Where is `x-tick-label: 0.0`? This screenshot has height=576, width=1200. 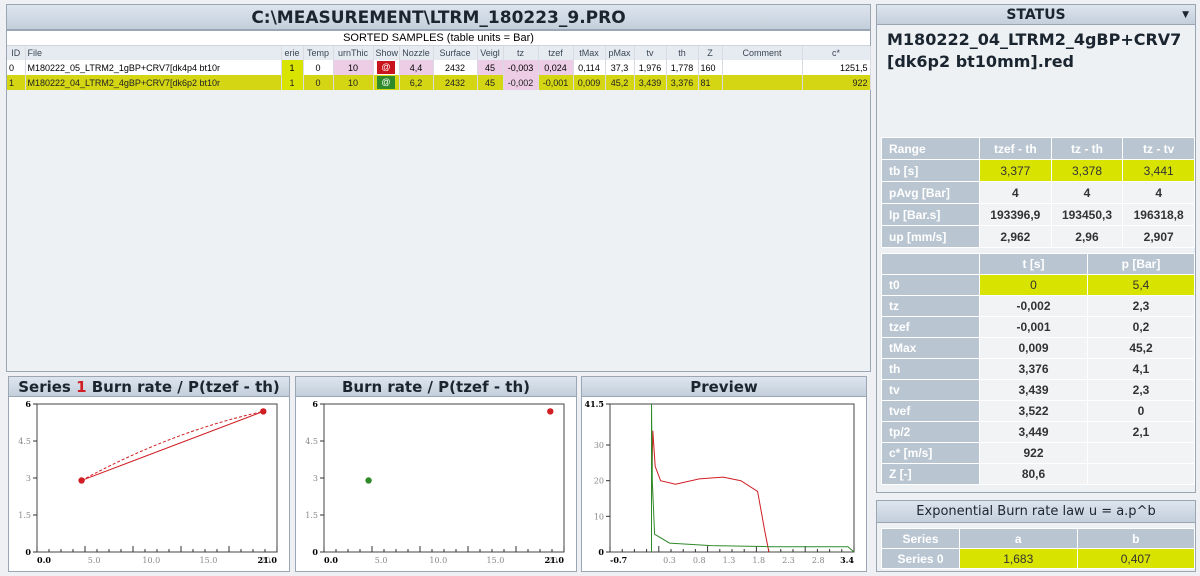 x-tick-label: 0.0 is located at coordinates (331, 560).